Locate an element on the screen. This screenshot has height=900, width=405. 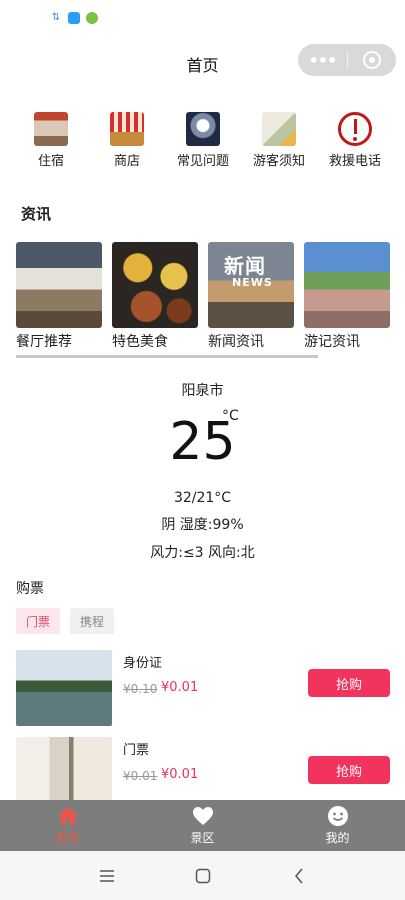
system-nav-bar is located at coordinates (202, 875).